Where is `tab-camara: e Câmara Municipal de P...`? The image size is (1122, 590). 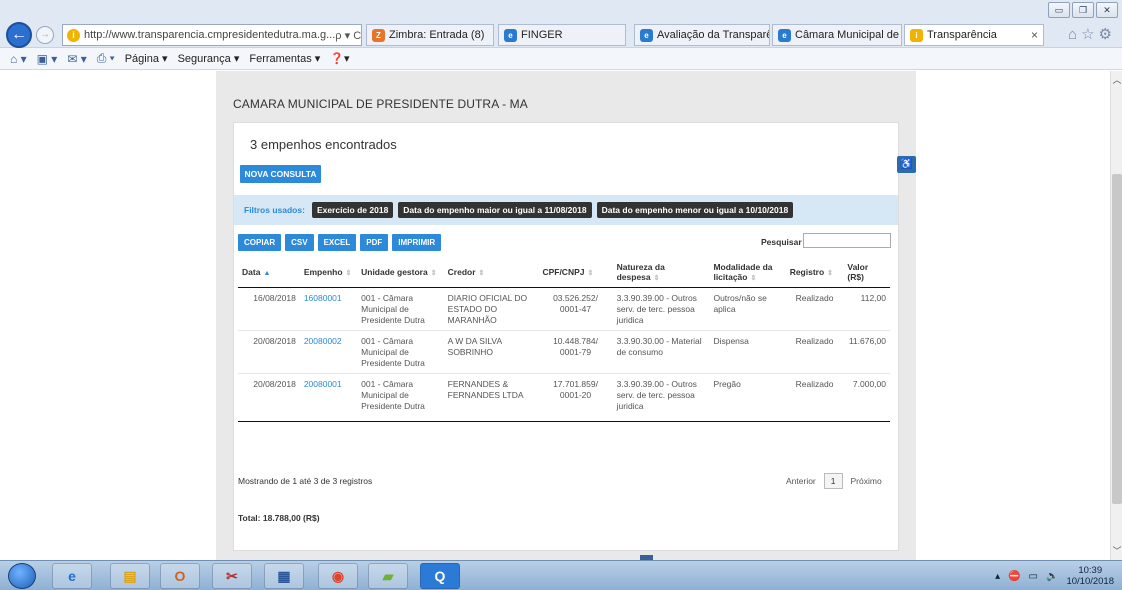
tab-camara: e Câmara Municipal de P... is located at coordinates (837, 35).